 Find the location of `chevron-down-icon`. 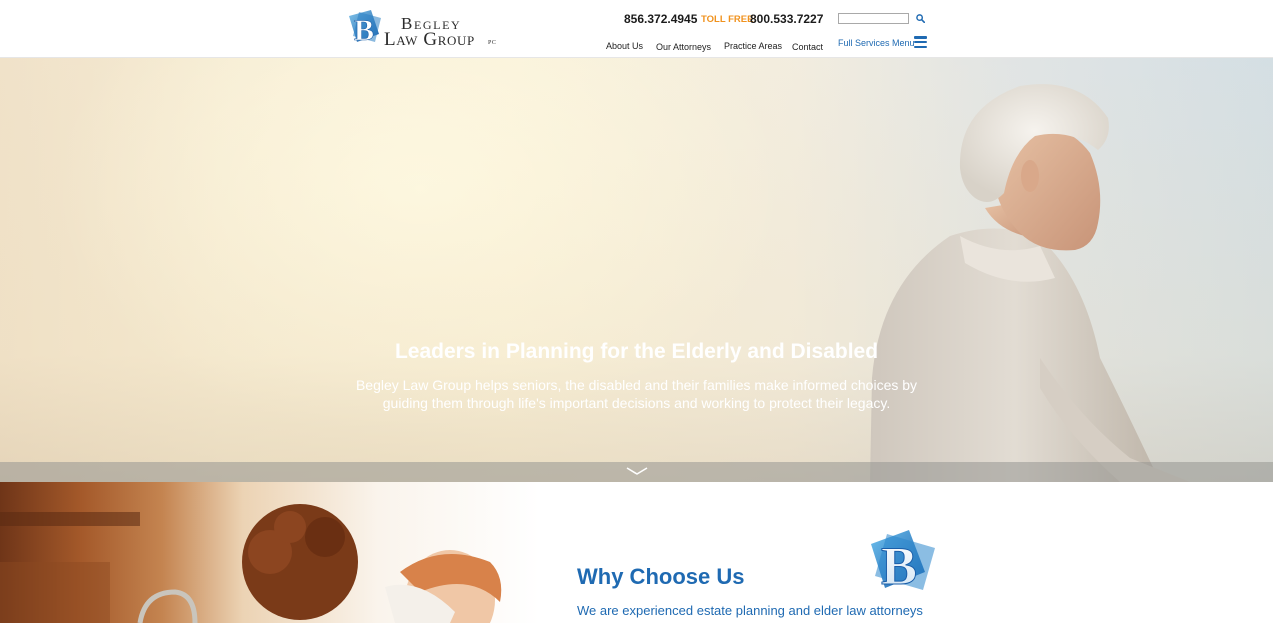

chevron-down-icon is located at coordinates (637, 471).